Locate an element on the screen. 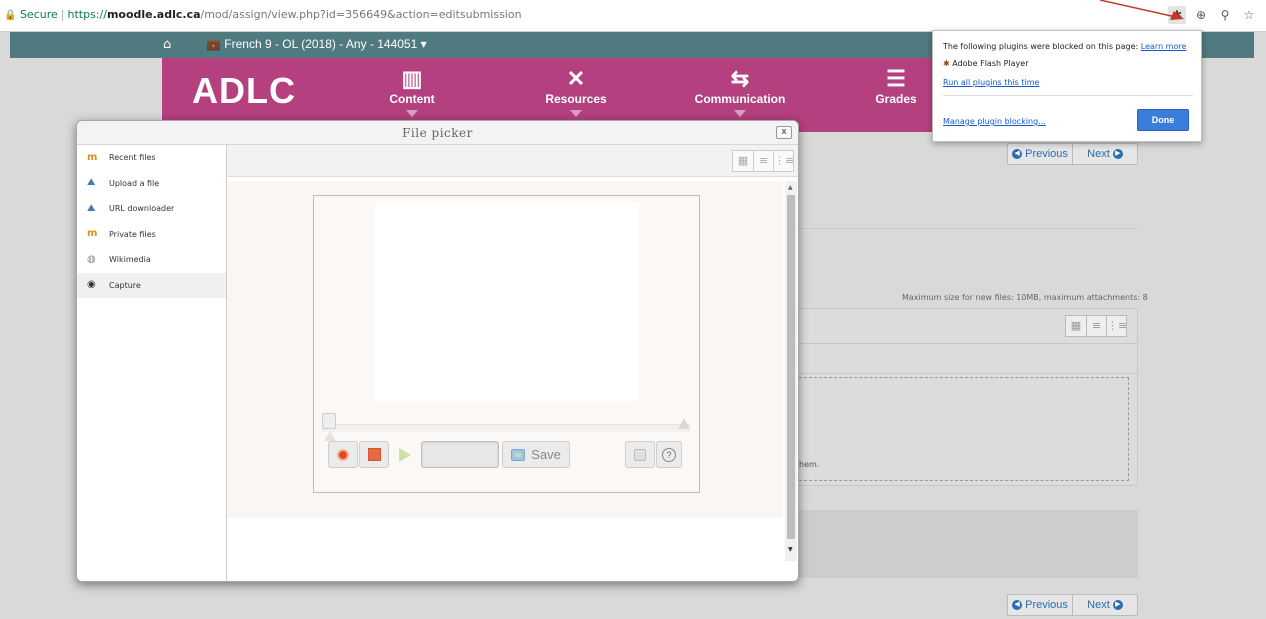  capture-controls: Save ? is located at coordinates (508, 457).